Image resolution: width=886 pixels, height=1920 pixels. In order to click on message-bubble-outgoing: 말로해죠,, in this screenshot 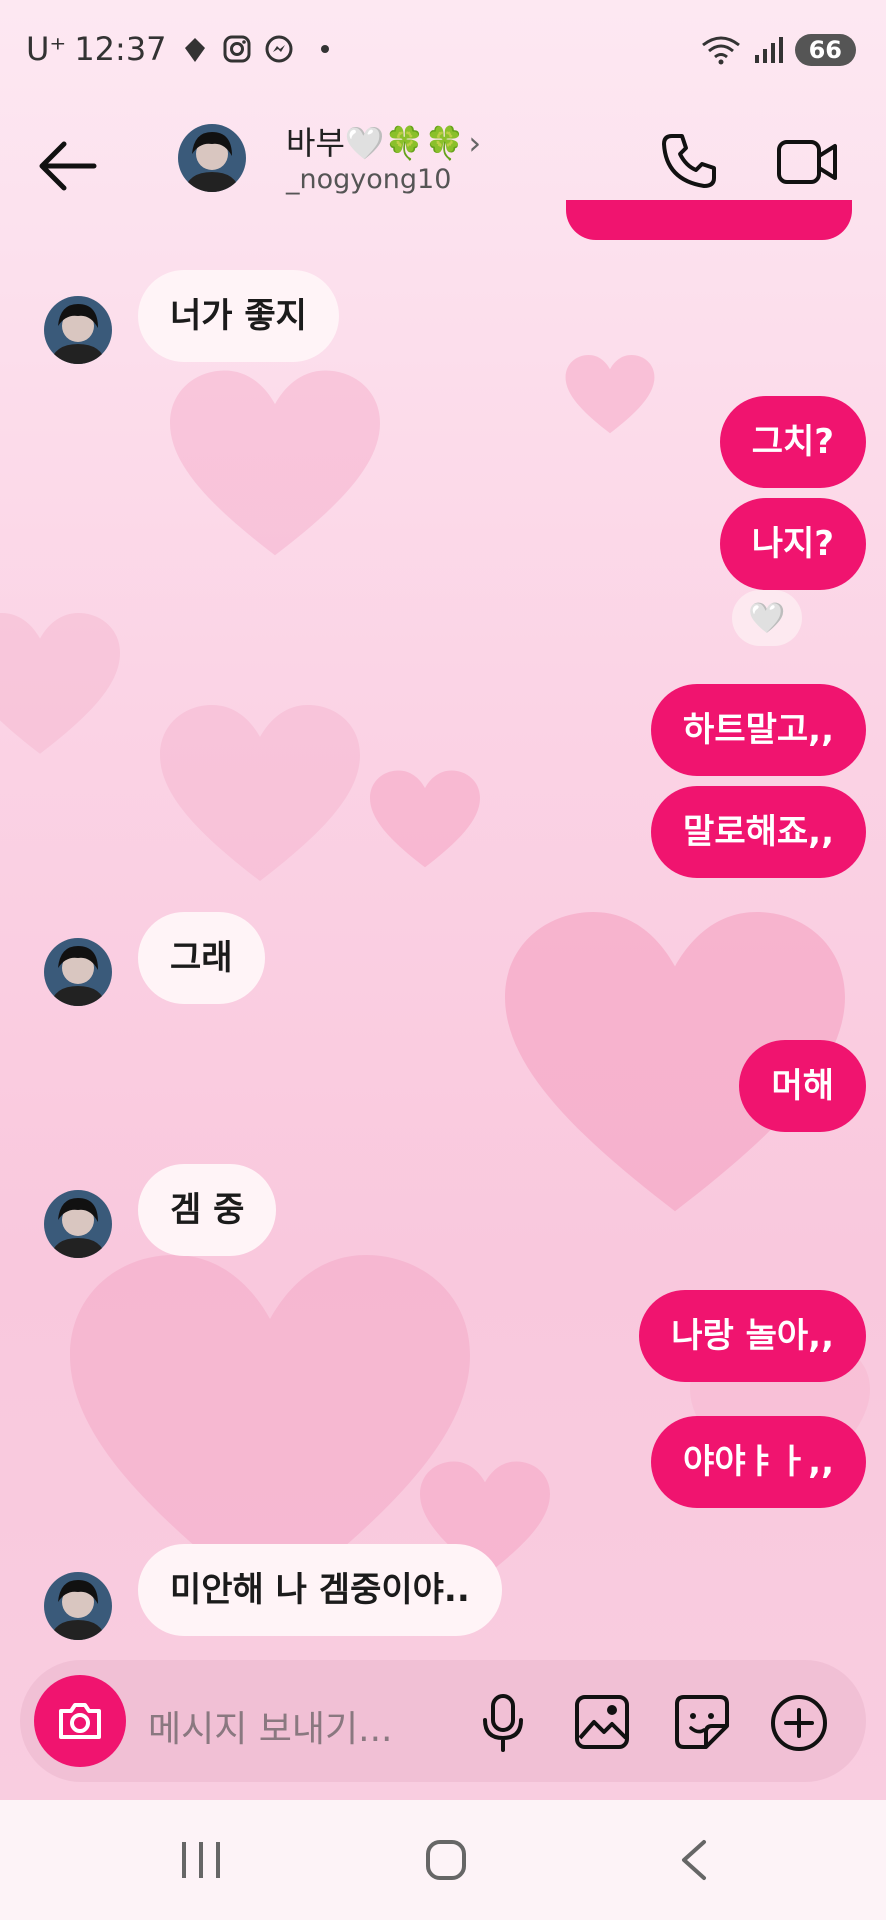, I will do `click(758, 832)`.